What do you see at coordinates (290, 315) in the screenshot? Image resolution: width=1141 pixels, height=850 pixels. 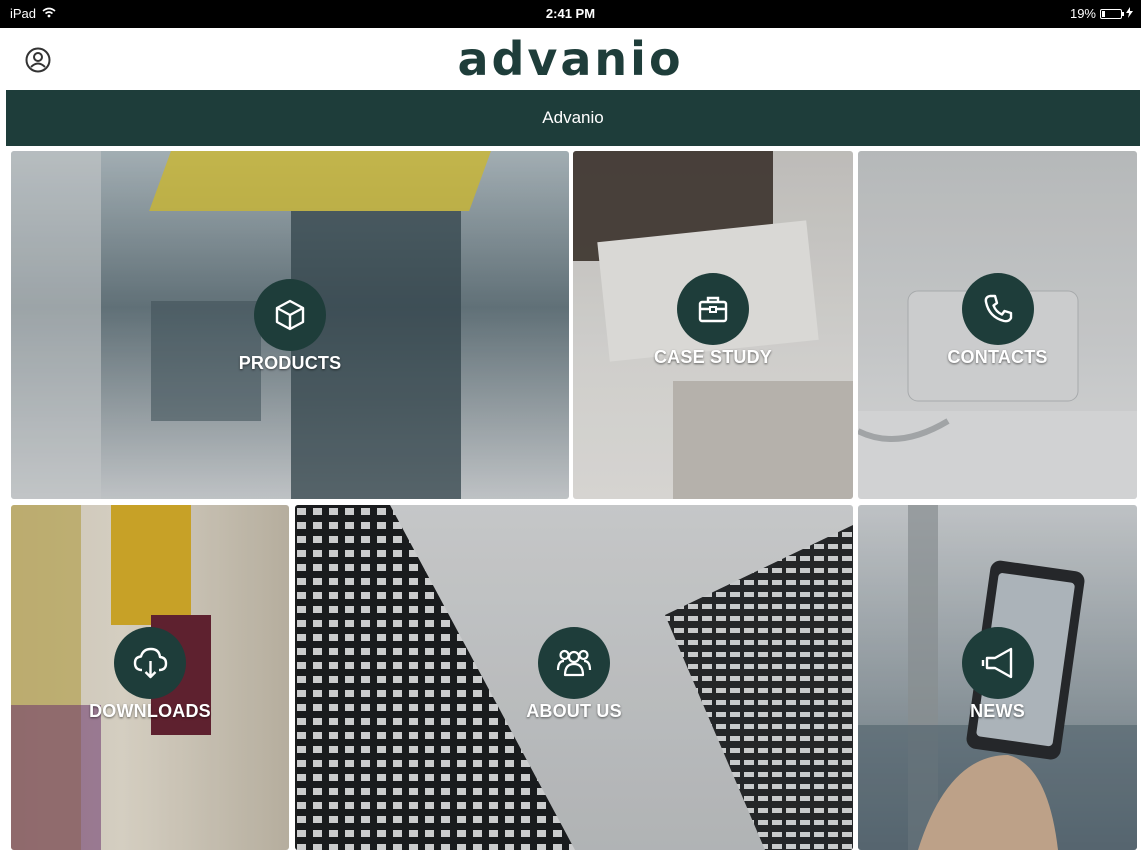 I see `cube-icon` at bounding box center [290, 315].